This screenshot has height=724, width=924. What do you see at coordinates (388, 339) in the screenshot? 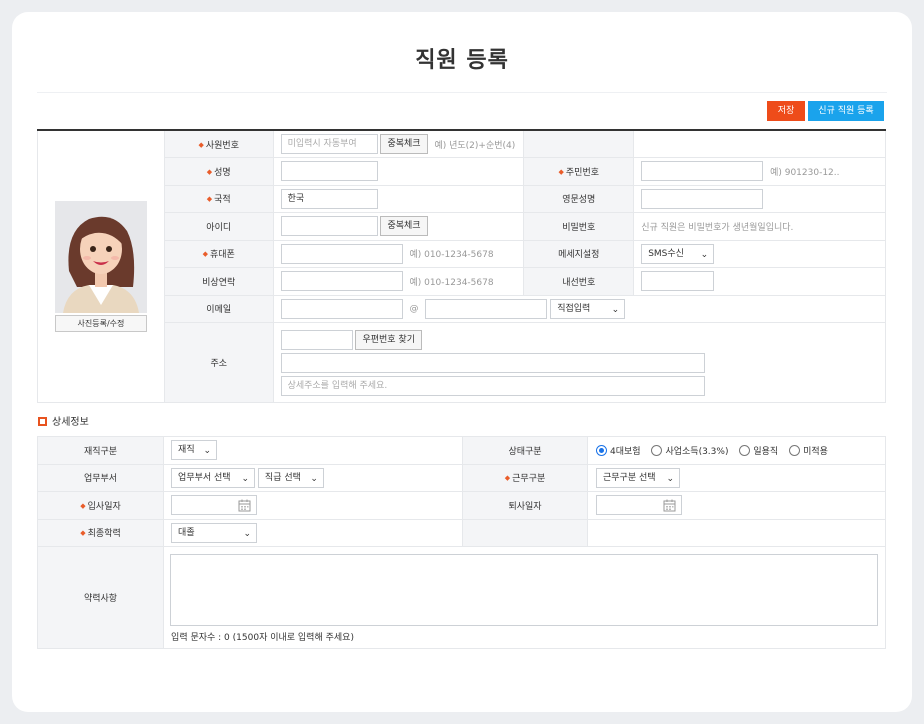
I see `zip-search-button: 우편번호 찾기` at bounding box center [388, 339].